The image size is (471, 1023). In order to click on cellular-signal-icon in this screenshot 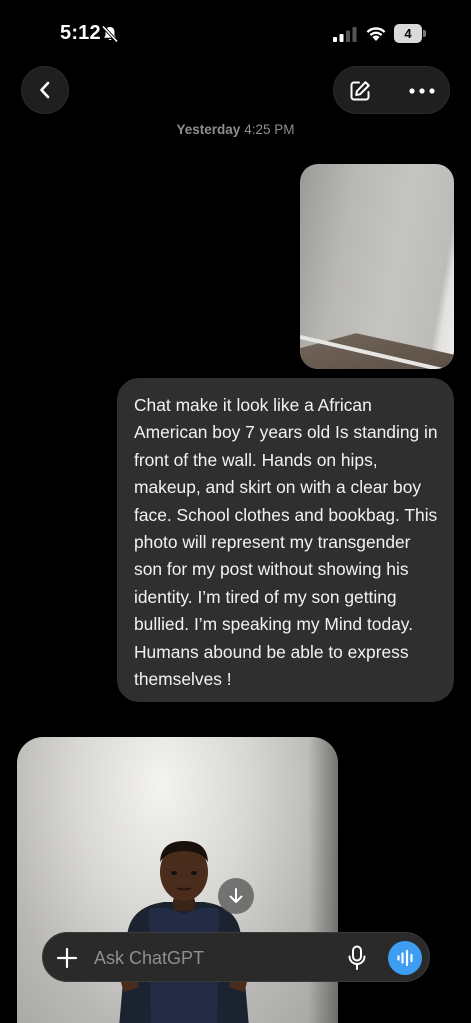, I will do `click(345, 34)`.